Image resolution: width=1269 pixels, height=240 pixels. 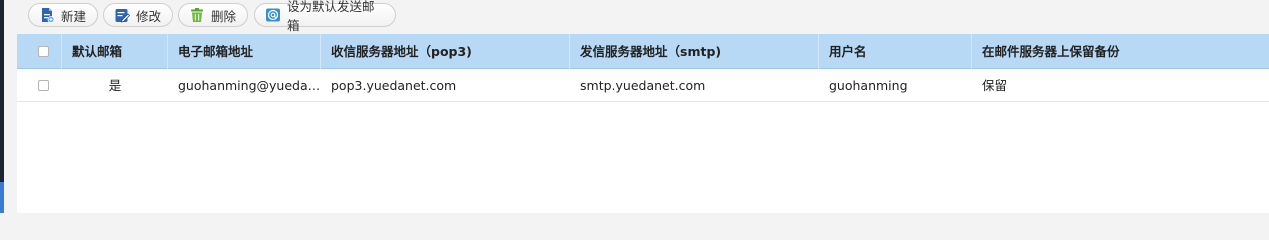 I want to click on set-default-sender-label: 设为默认发送邮箱, so click(x=331, y=16).